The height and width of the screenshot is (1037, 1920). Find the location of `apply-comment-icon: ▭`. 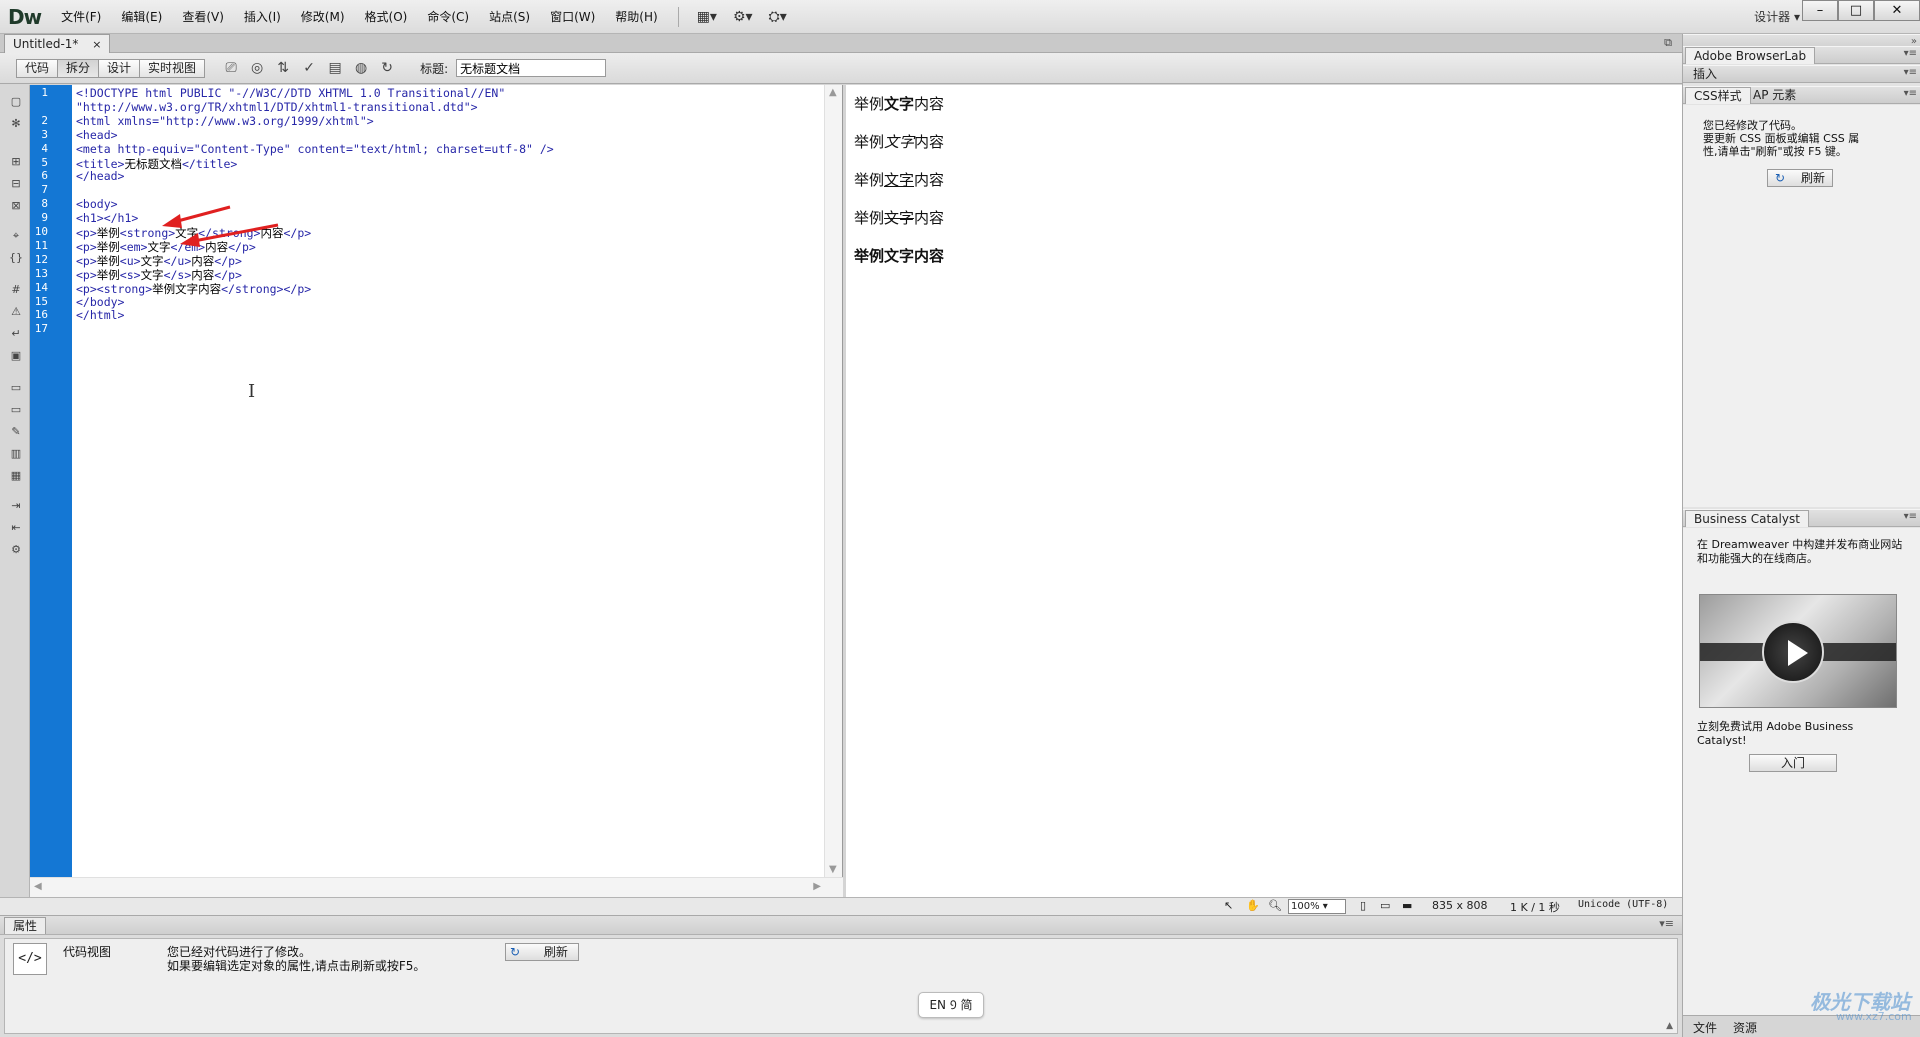

apply-comment-icon: ▭ is located at coordinates (16, 388).